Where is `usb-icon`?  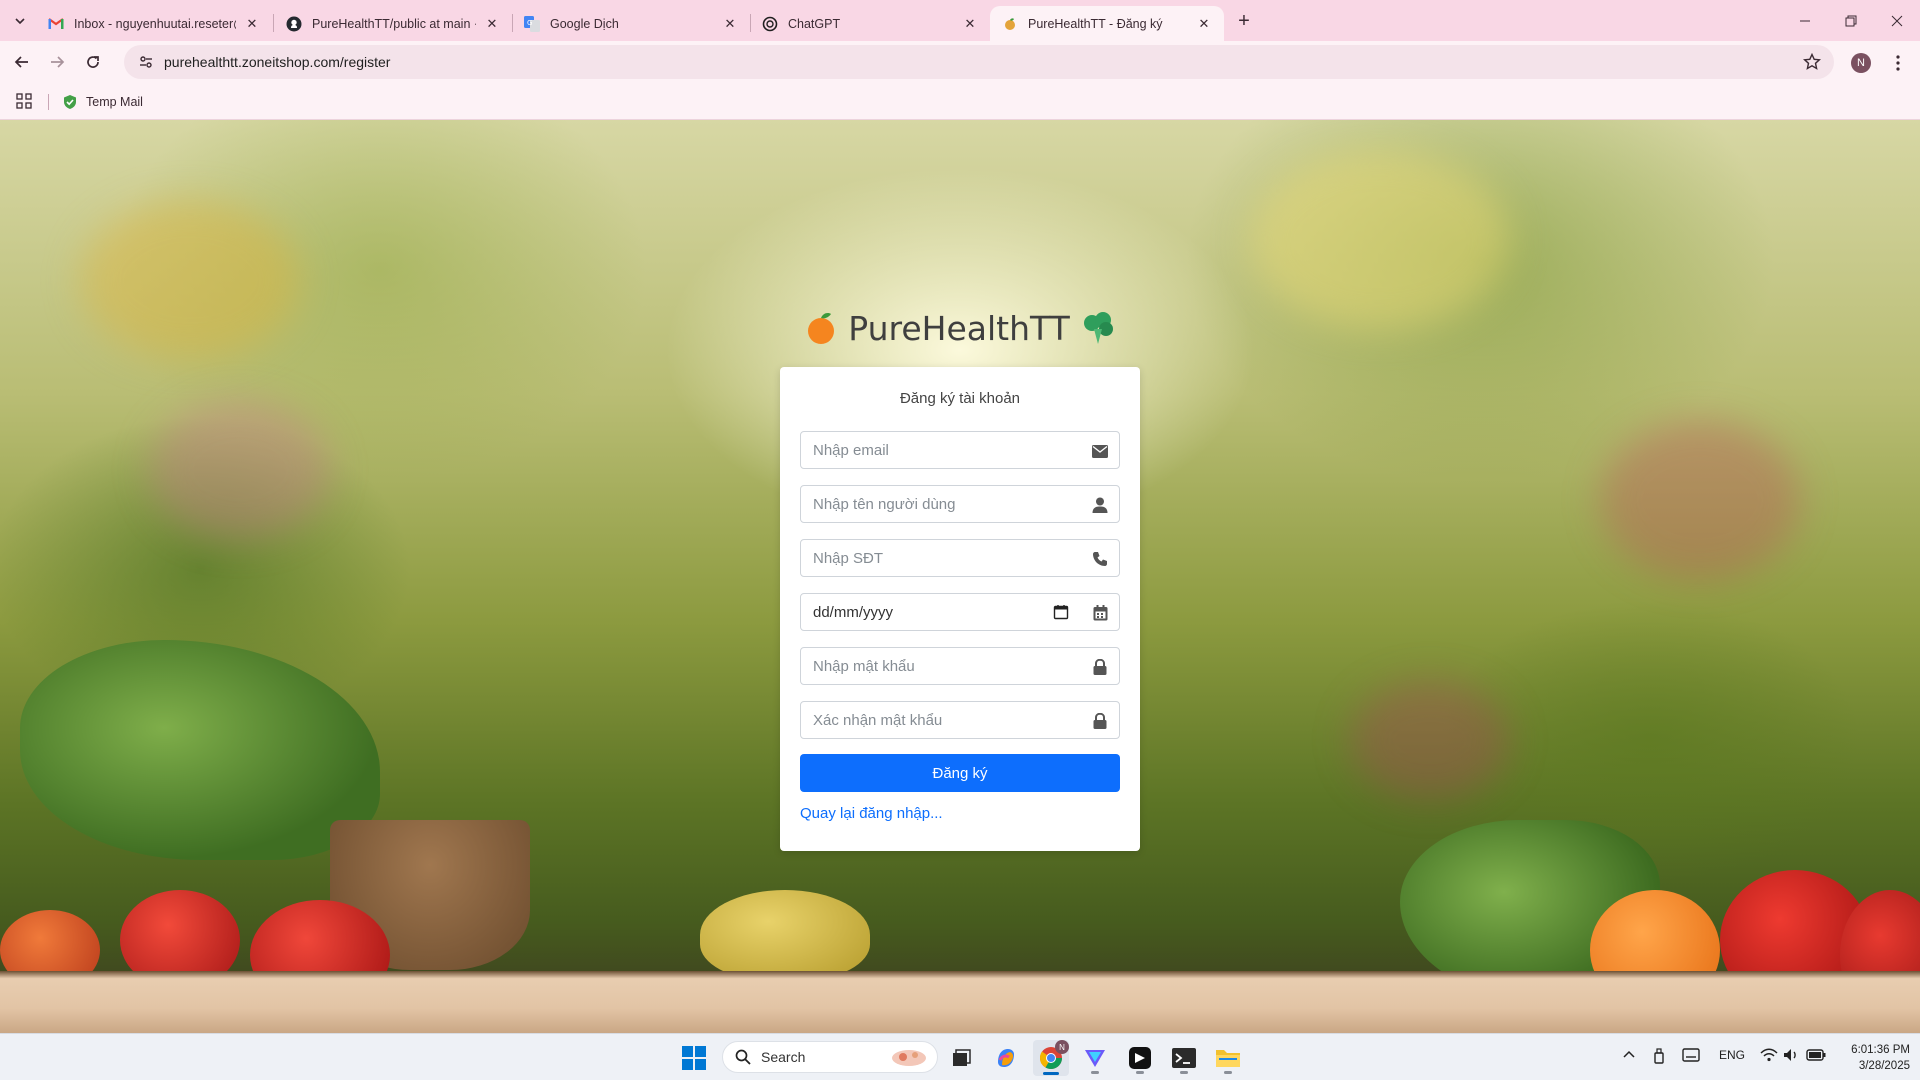
usb-icon is located at coordinates (1659, 1057).